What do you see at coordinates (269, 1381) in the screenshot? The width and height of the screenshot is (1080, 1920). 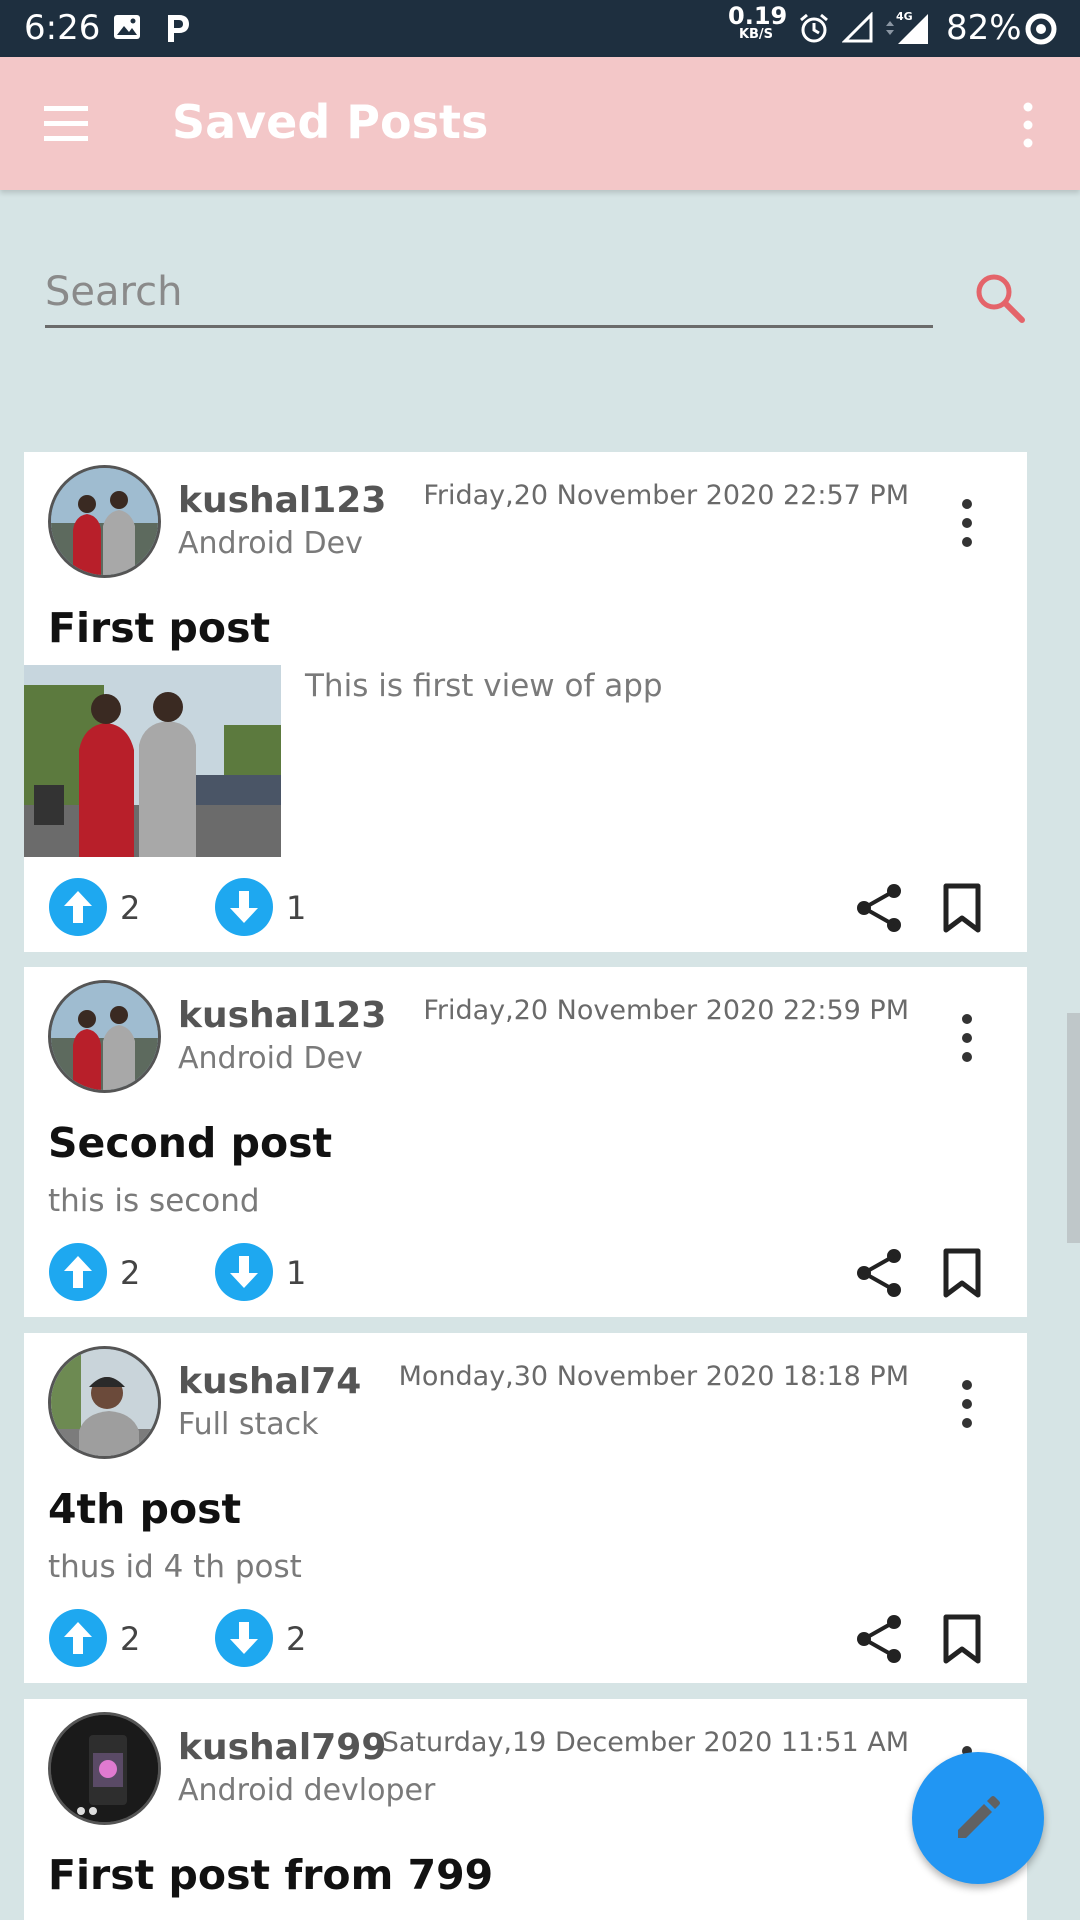 I see `post-username: kushal74` at bounding box center [269, 1381].